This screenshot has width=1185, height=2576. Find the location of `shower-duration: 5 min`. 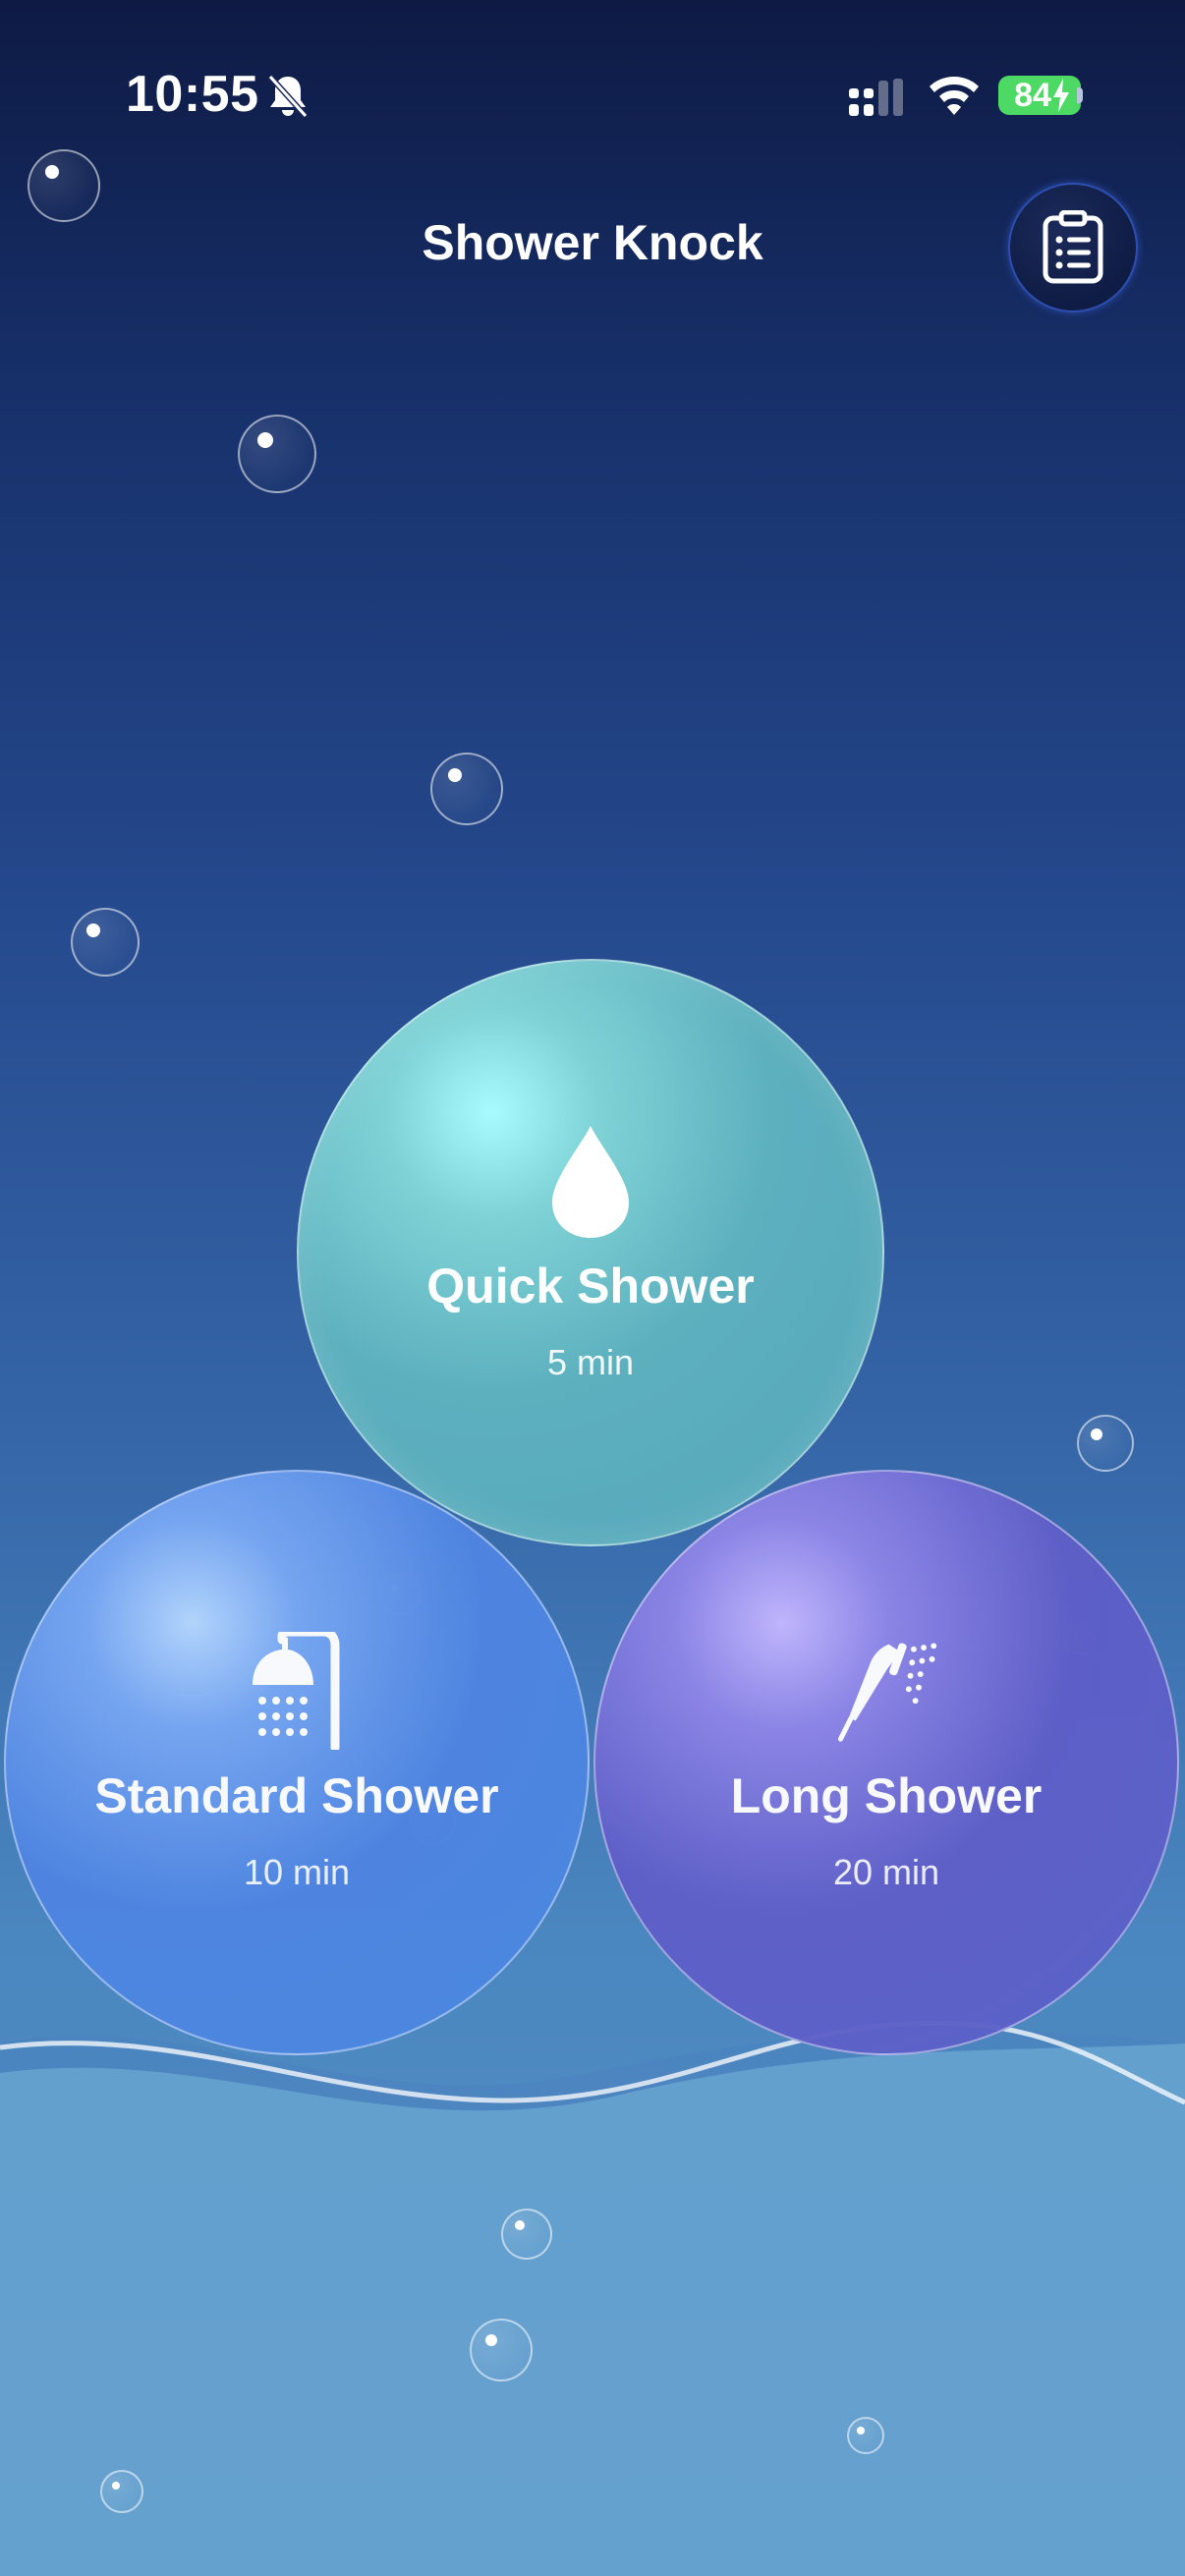

shower-duration: 5 min is located at coordinates (591, 1362).